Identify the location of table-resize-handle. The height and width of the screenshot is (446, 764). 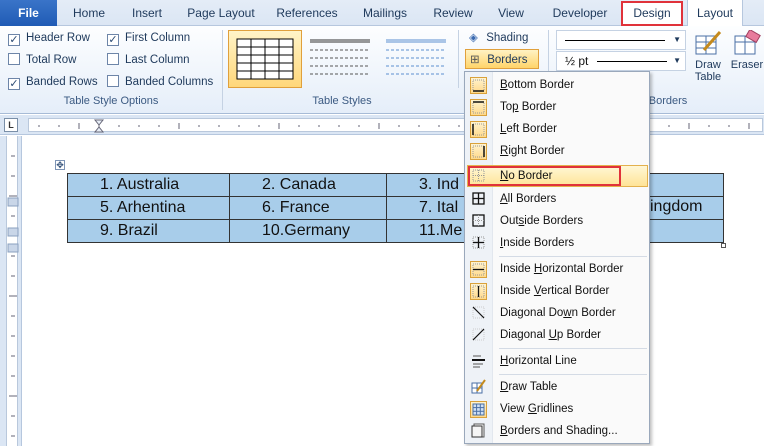
(723, 245).